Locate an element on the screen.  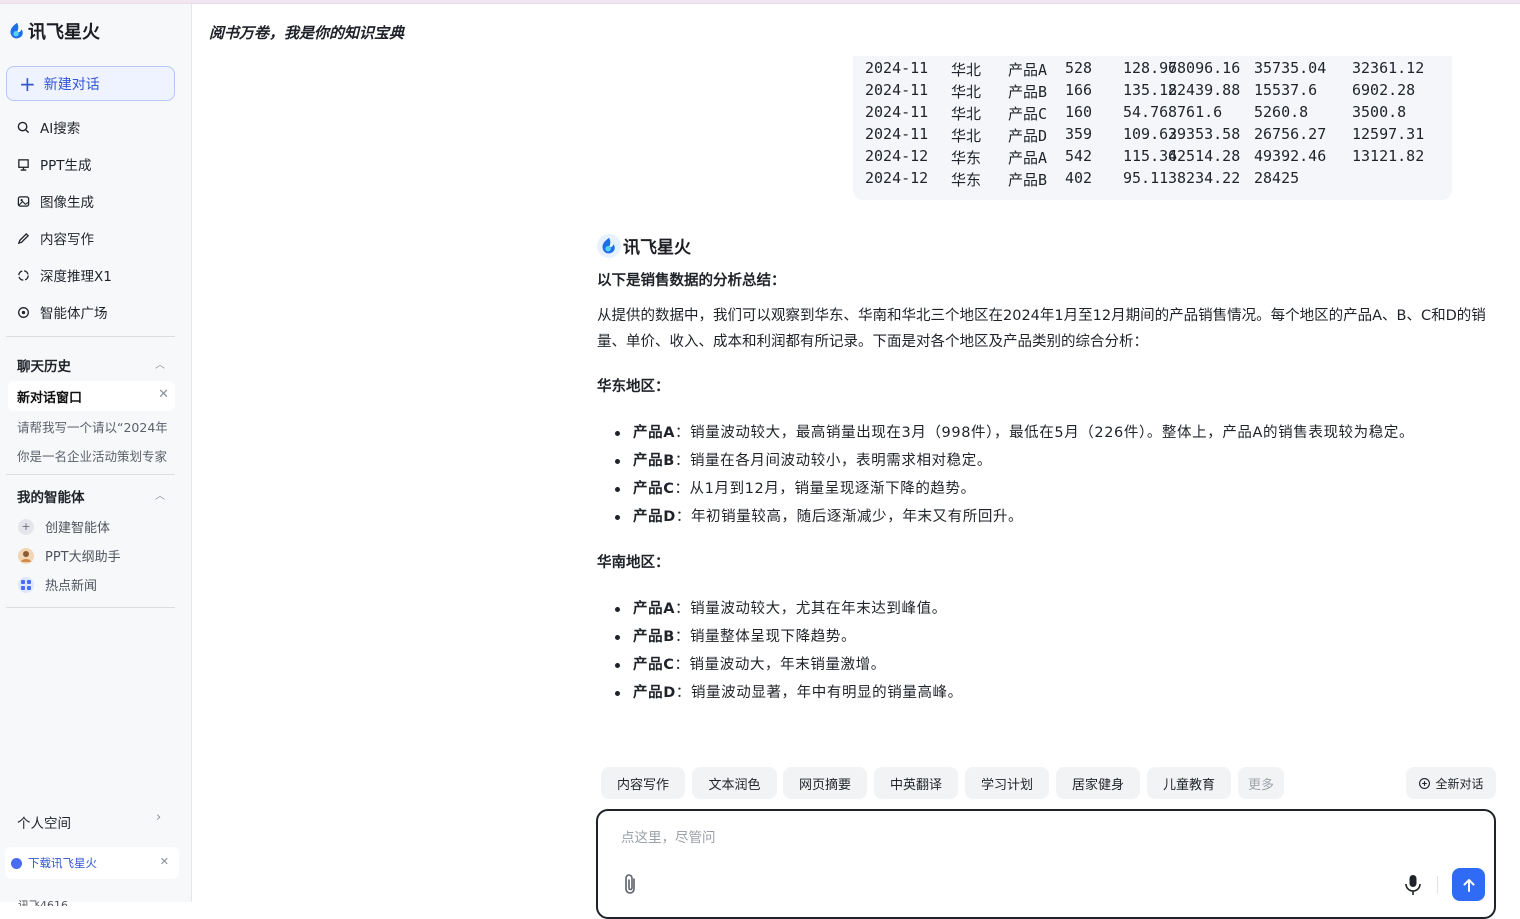
table-cell: 华东 is located at coordinates (966, 180).